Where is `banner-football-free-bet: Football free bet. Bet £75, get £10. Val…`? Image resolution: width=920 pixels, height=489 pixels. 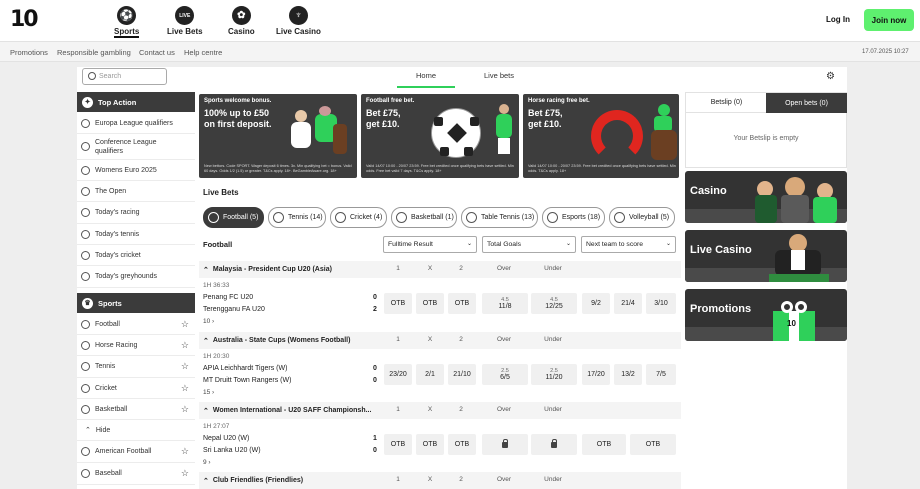
banner-football-free-bet: Football free bet. Bet £75, get £10. Val… is located at coordinates (440, 136).